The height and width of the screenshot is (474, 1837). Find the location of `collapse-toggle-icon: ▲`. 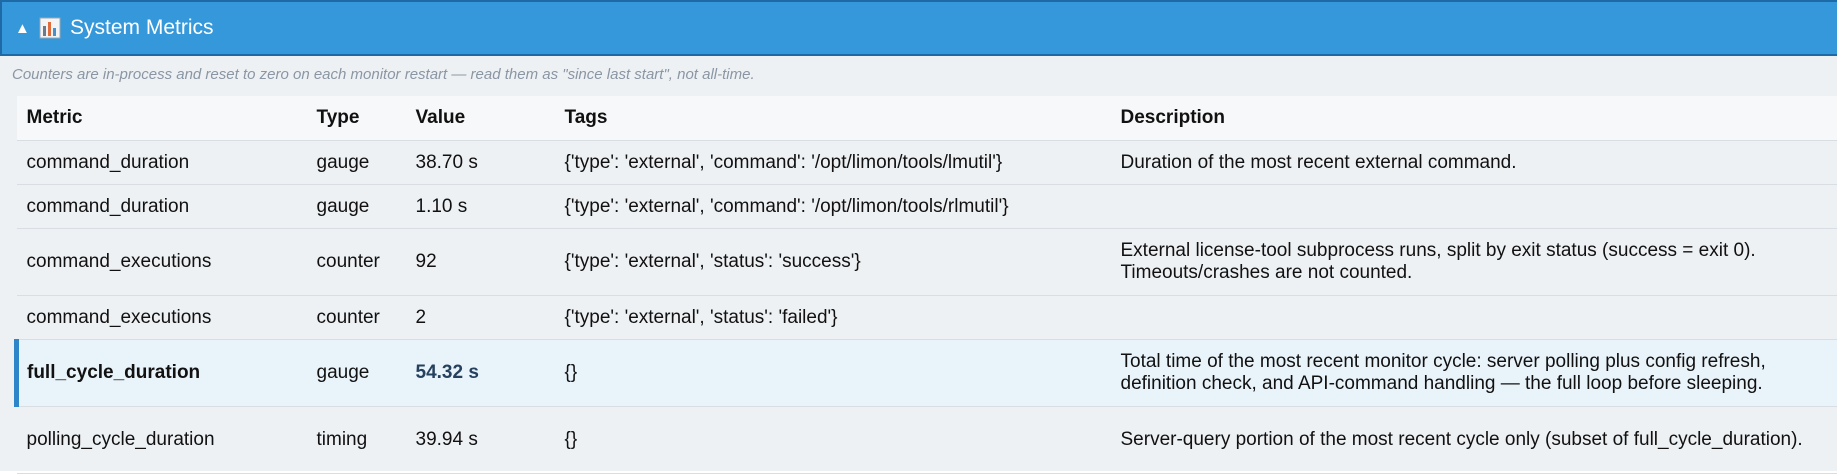

collapse-toggle-icon: ▲ is located at coordinates (22, 28).